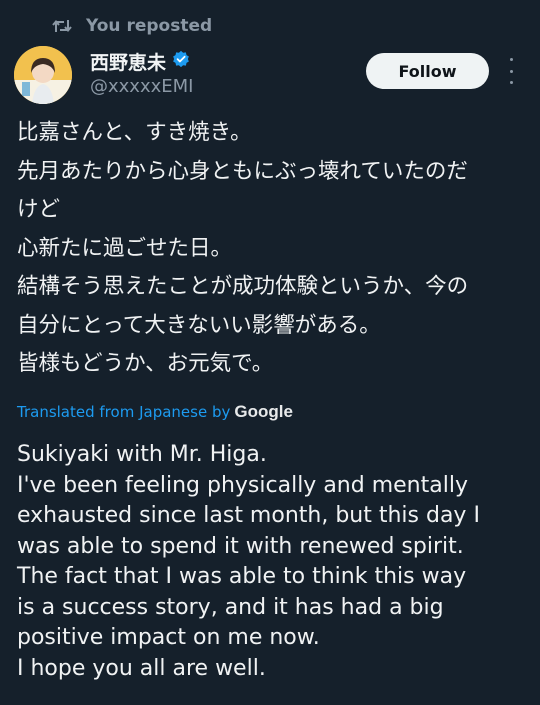  What do you see at coordinates (39, 209) in the screenshot?
I see `tweet-original-line: けど` at bounding box center [39, 209].